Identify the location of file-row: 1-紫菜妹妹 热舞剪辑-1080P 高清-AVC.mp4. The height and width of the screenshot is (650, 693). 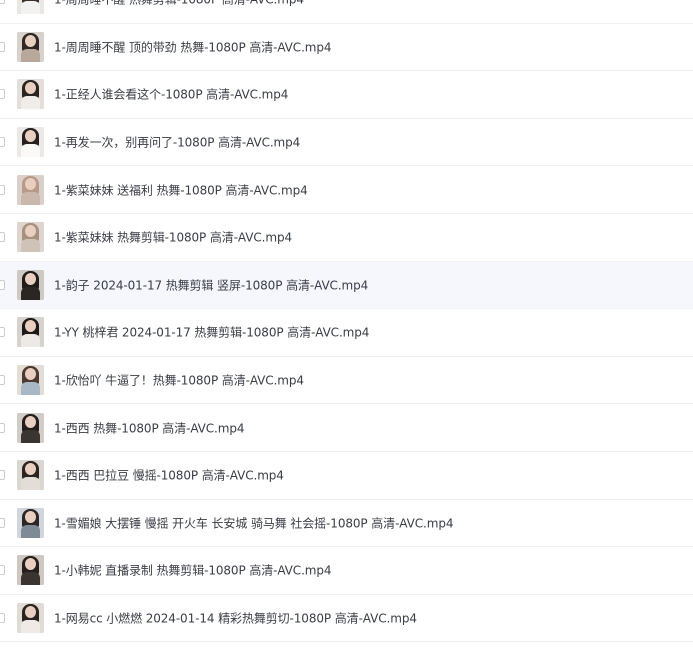
(346, 238).